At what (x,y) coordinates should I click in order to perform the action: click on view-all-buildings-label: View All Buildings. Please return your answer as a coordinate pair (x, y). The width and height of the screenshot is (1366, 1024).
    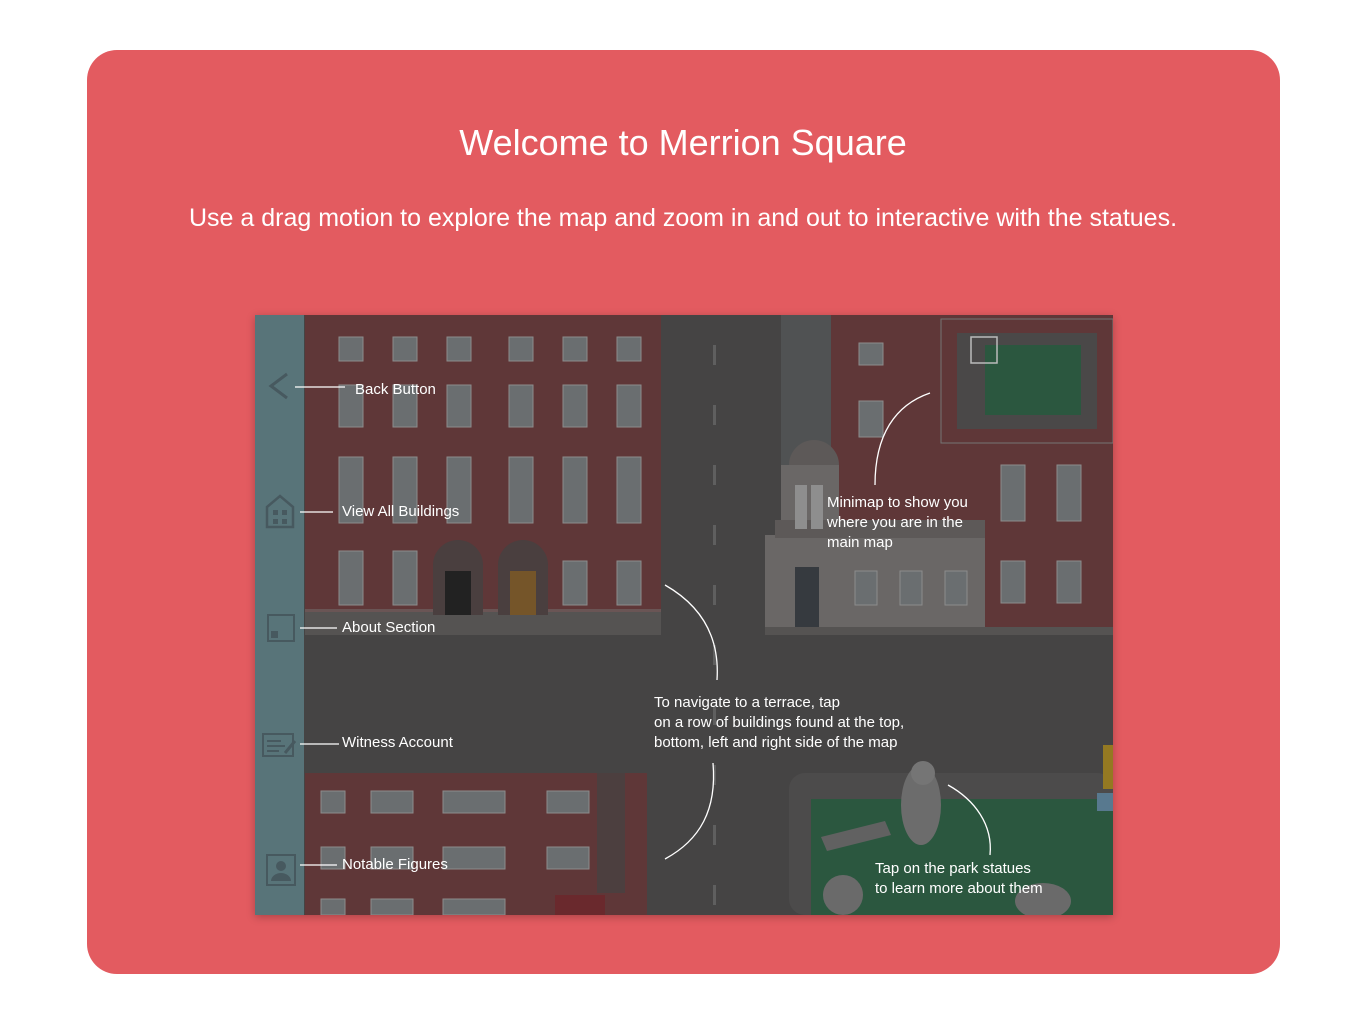
    Looking at the image, I should click on (401, 511).